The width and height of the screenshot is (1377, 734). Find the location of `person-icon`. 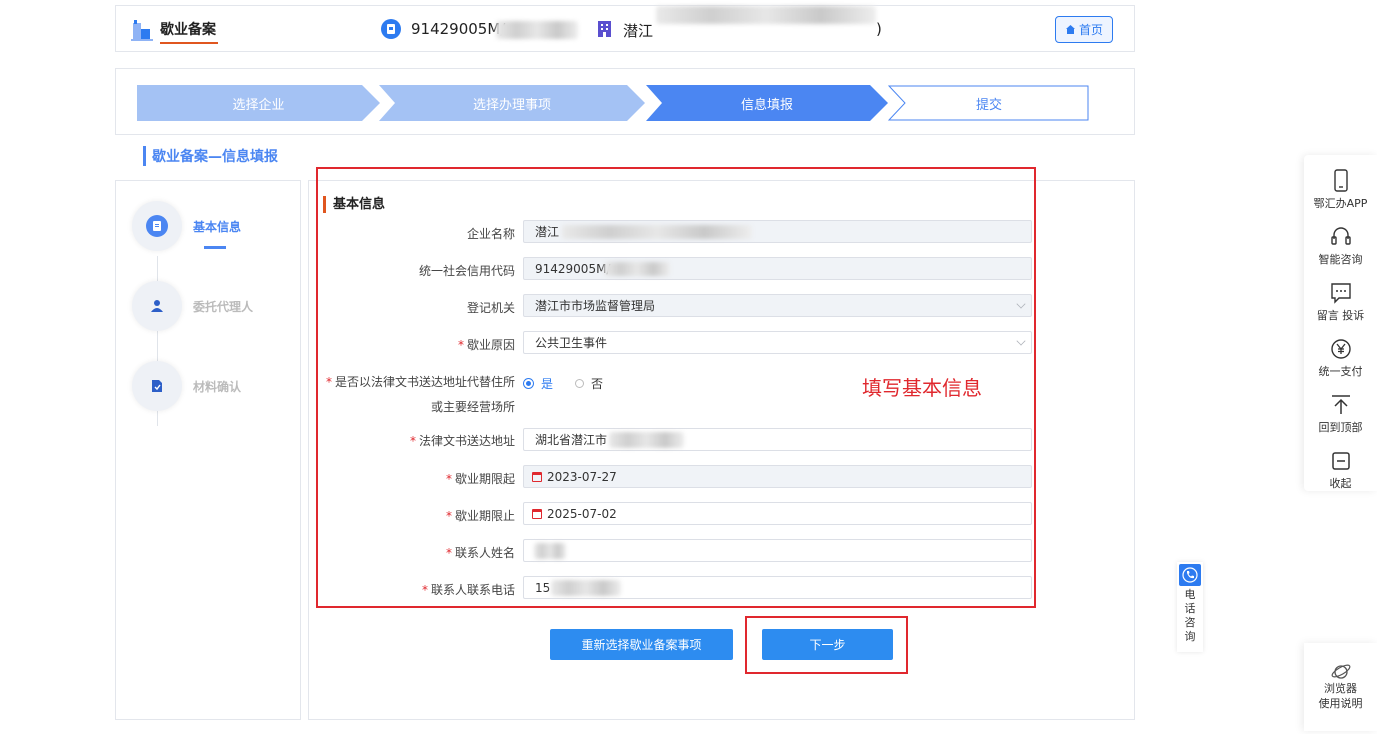

person-icon is located at coordinates (157, 306).